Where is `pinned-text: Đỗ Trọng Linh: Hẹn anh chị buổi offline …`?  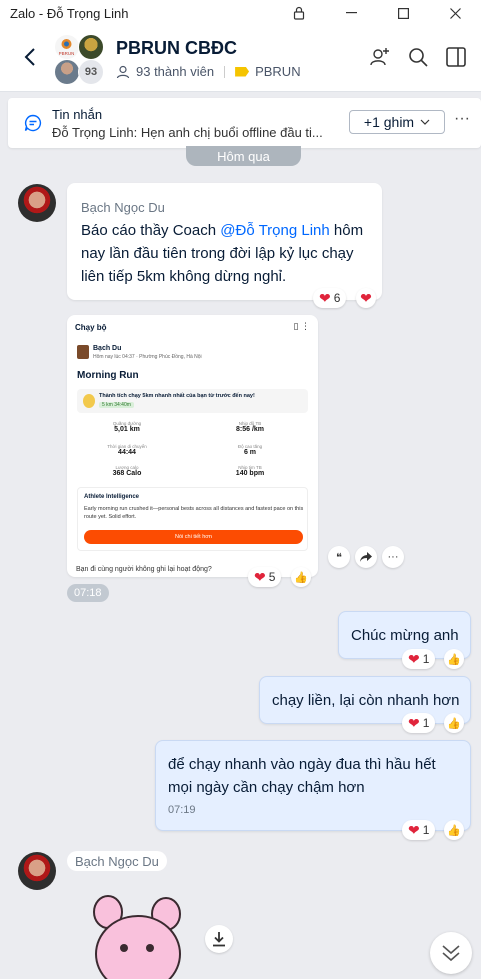
pinned-text: Đỗ Trọng Linh: Hẹn anh chị buổi offline … is located at coordinates (187, 132).